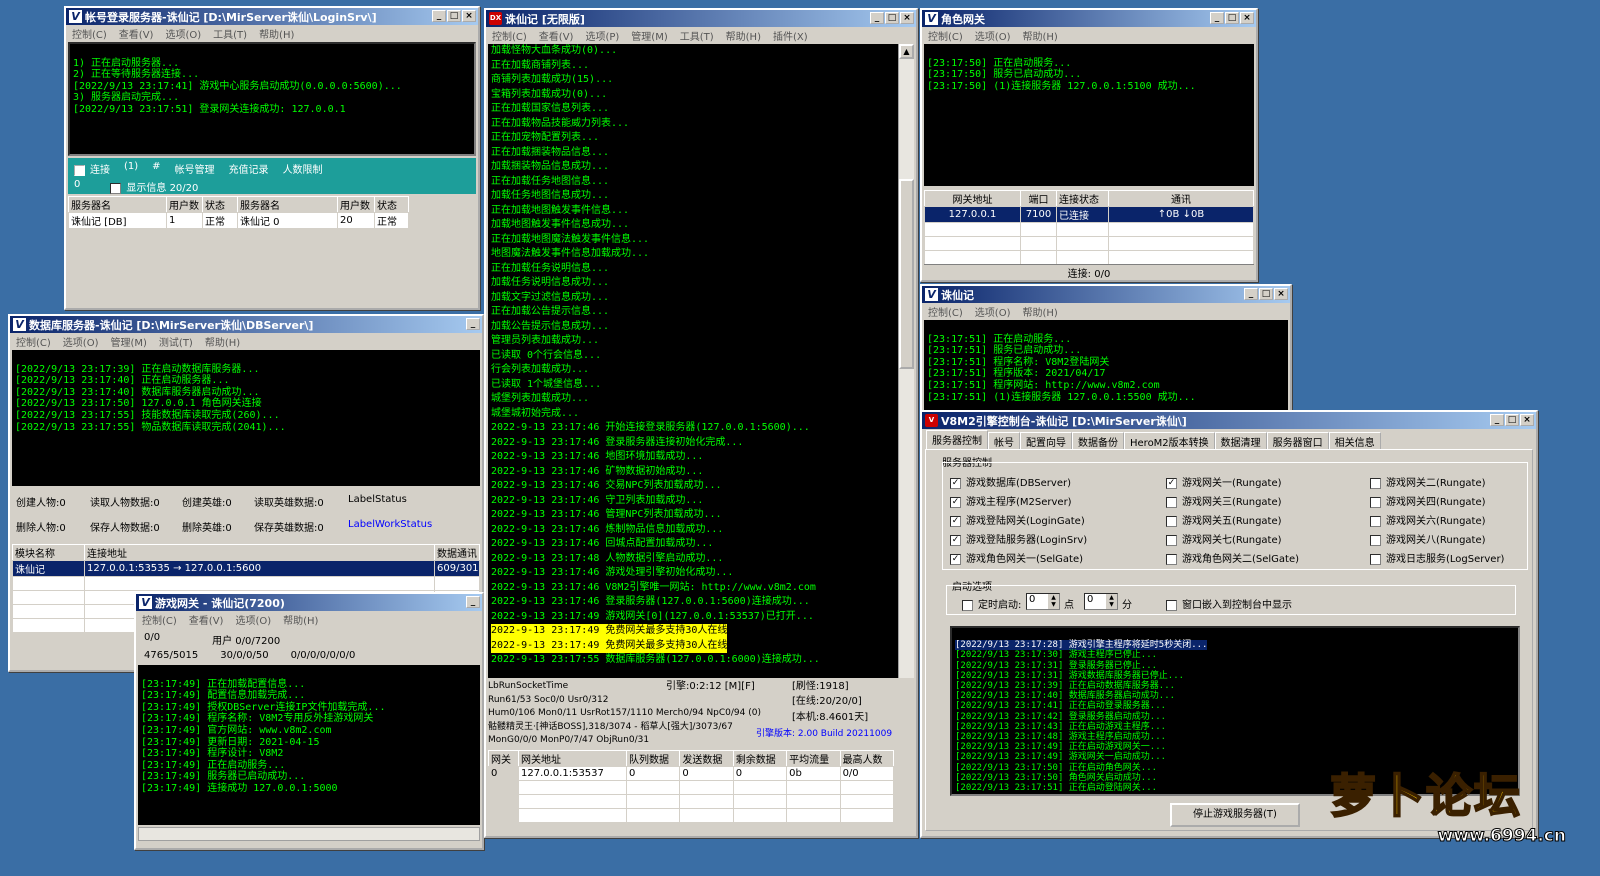 This screenshot has width=1600, height=876. Describe the element at coordinates (1232, 557) in the screenshot. I see `service-checkbox: 游戏角色网关二(SelGate)` at that location.